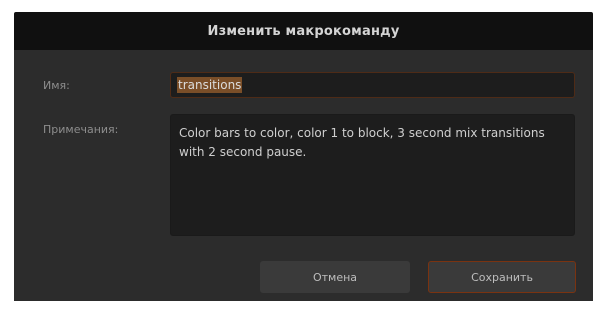 The image size is (607, 313). Describe the element at coordinates (372, 85) in the screenshot. I see `name-input: transitions` at that location.